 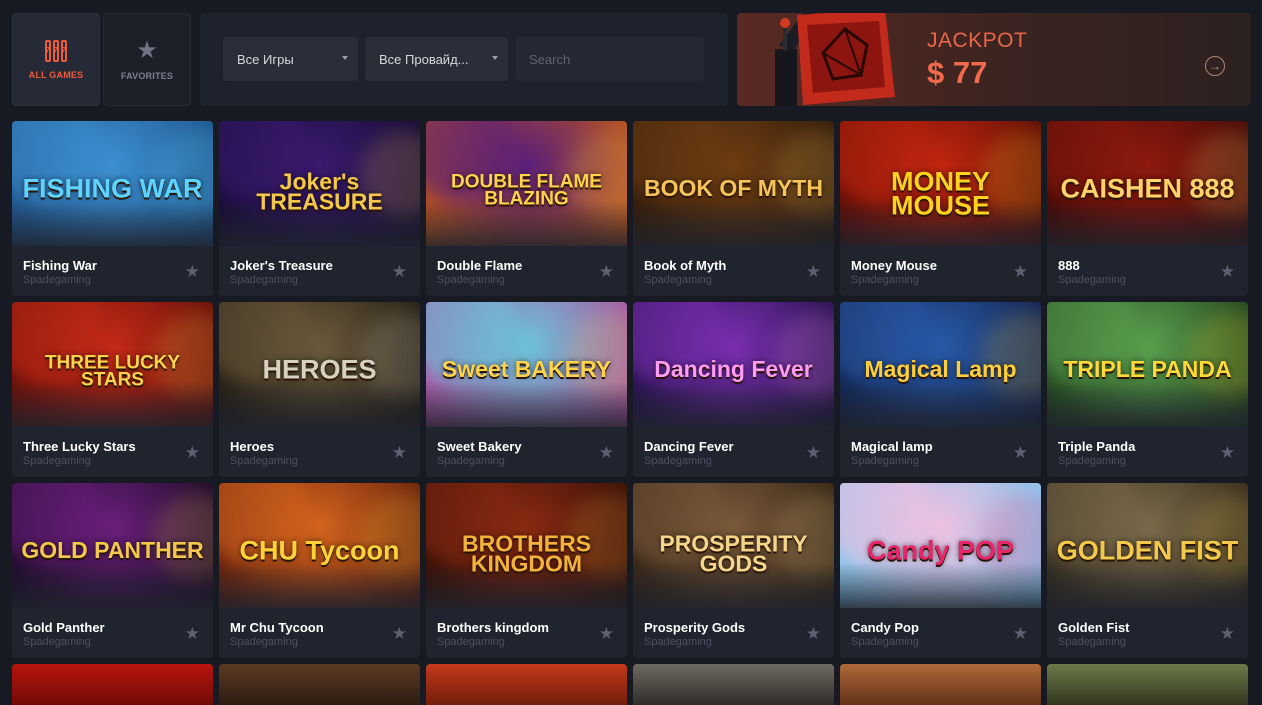 What do you see at coordinates (733, 187) in the screenshot?
I see `game-logo-art: BOOK OF MYTH` at bounding box center [733, 187].